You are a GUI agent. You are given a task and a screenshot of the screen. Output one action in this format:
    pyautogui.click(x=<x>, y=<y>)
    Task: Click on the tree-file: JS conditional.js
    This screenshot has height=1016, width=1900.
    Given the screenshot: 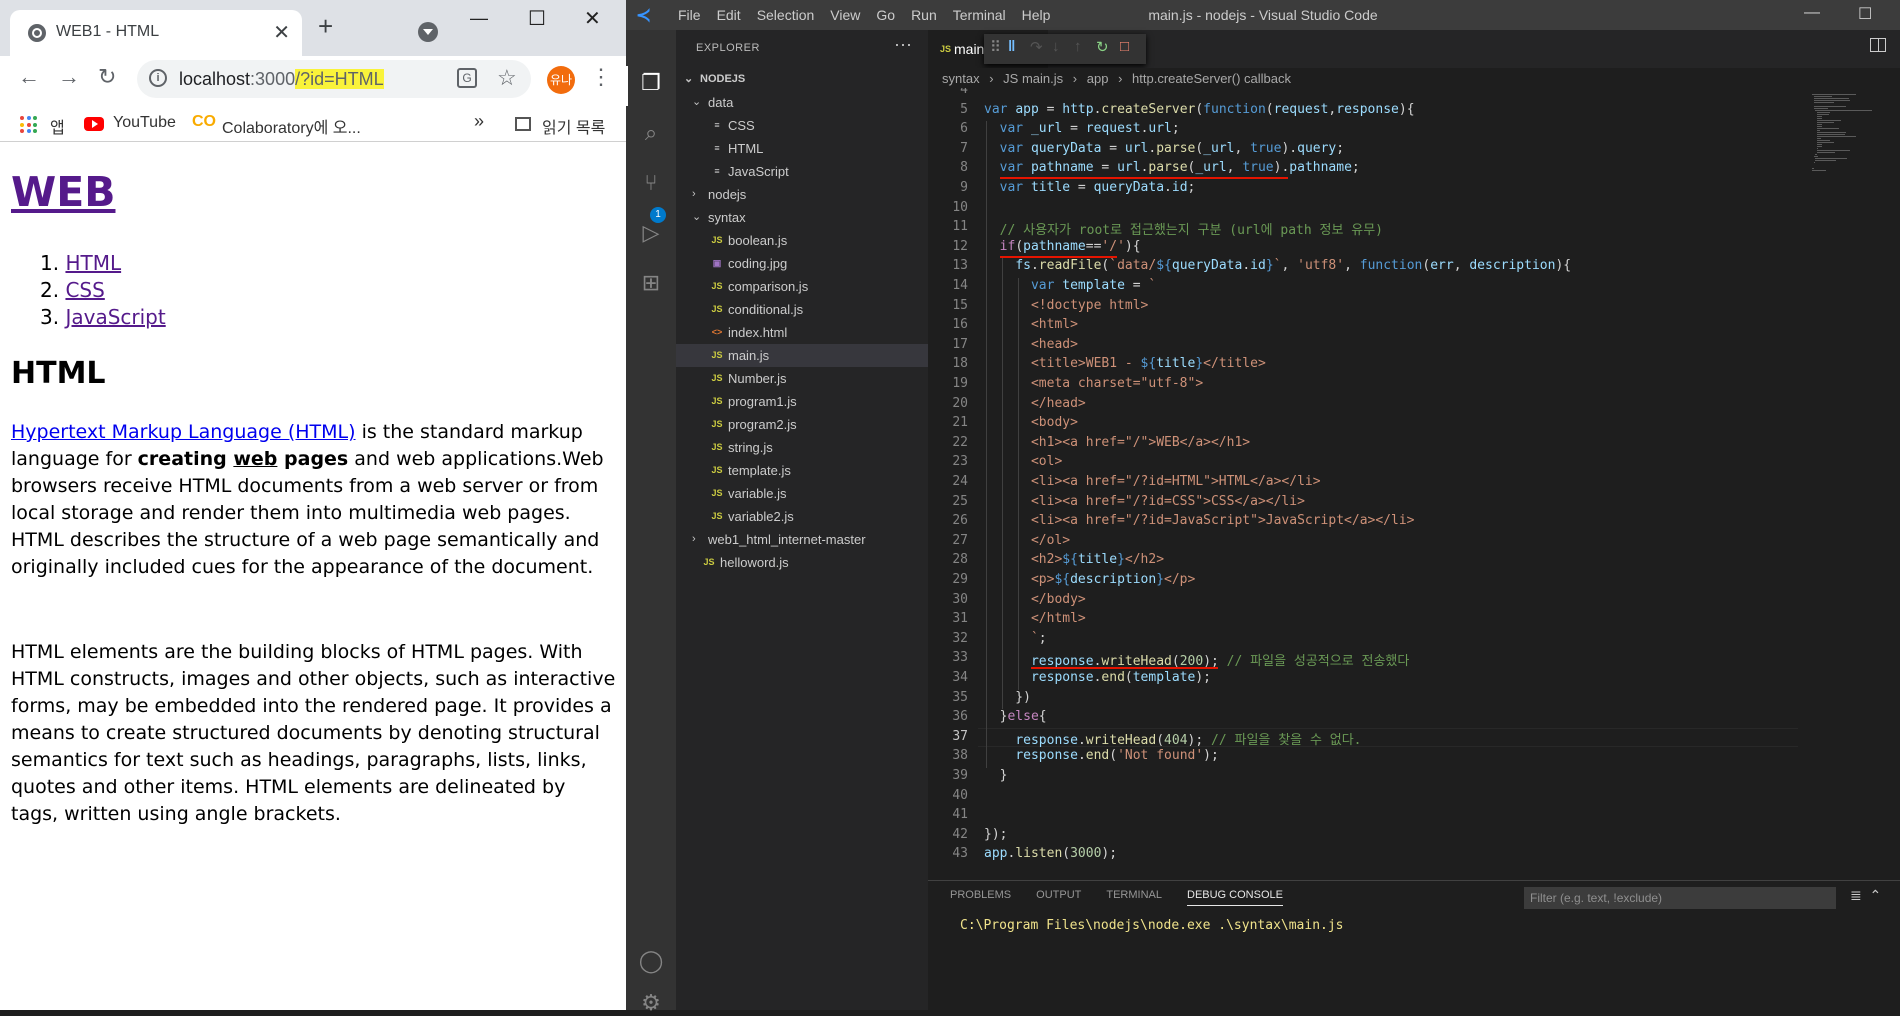 What is the action you would take?
    pyautogui.click(x=802, y=309)
    